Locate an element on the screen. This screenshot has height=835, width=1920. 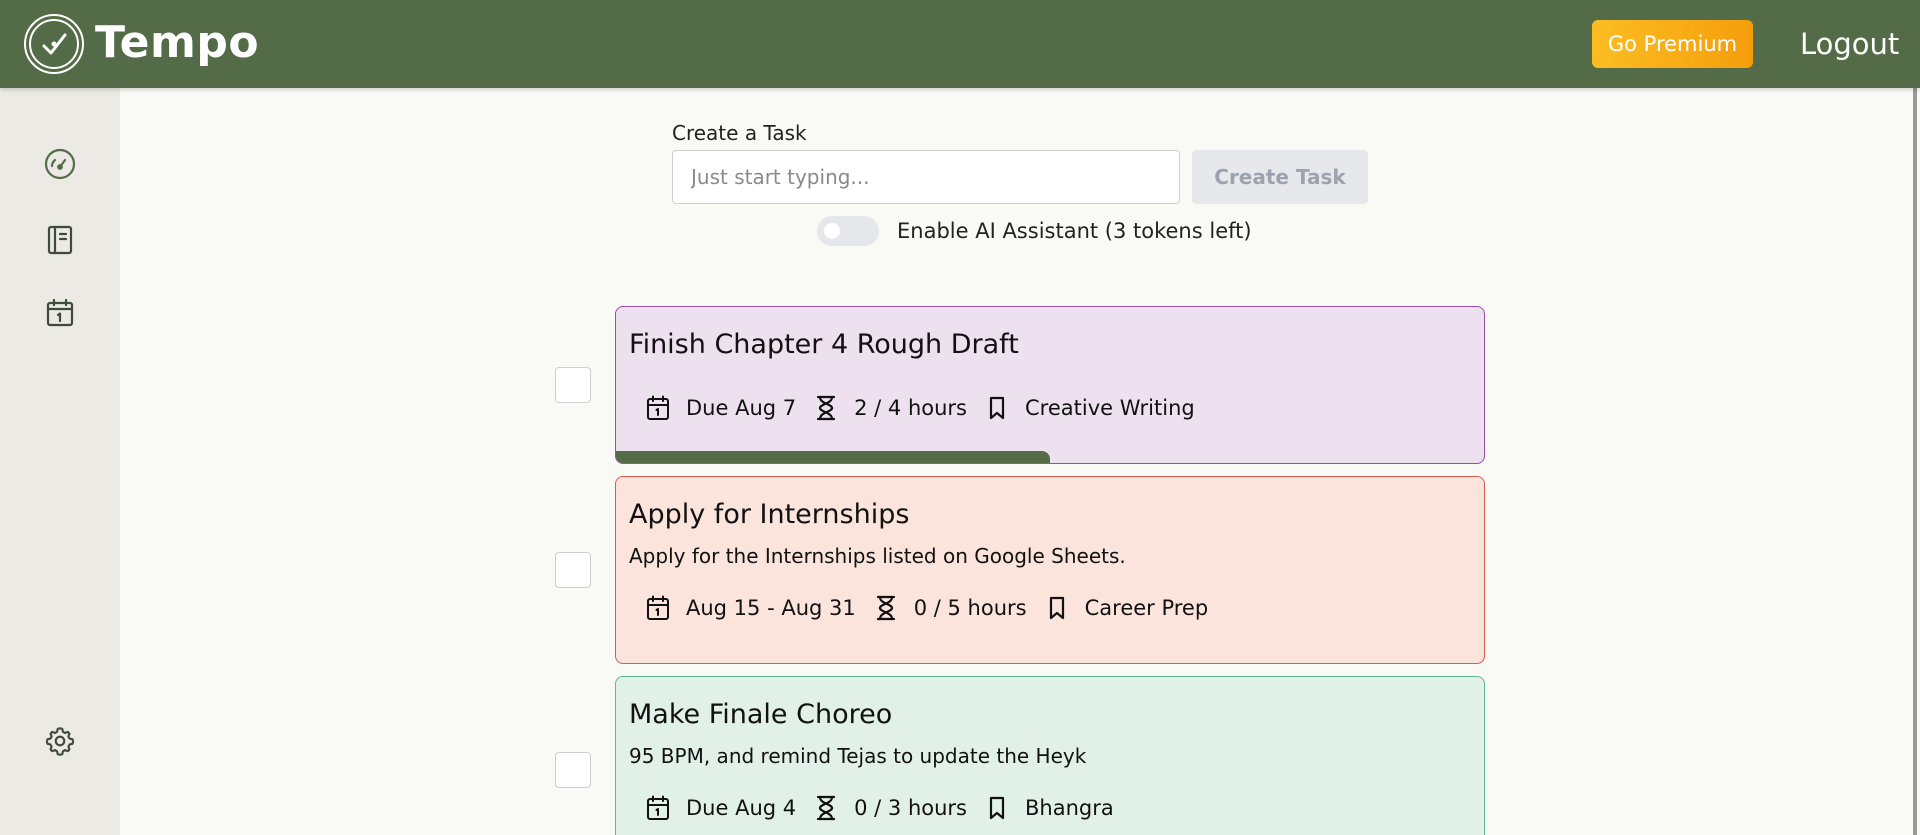
due-date: Due Aug 7 is located at coordinates (741, 408).